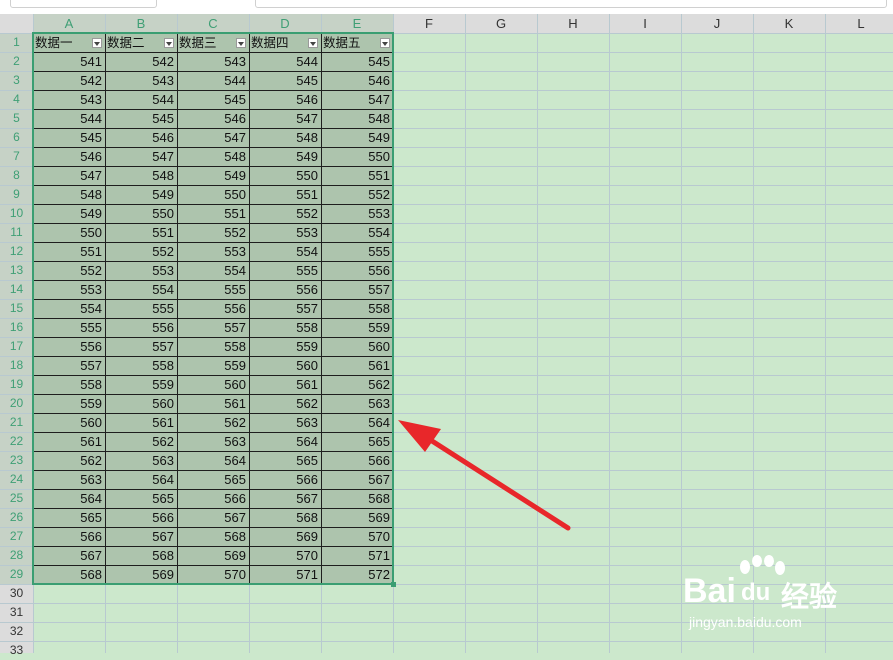 The image size is (893, 660). What do you see at coordinates (484, 475) in the screenshot?
I see `red-arrow` at bounding box center [484, 475].